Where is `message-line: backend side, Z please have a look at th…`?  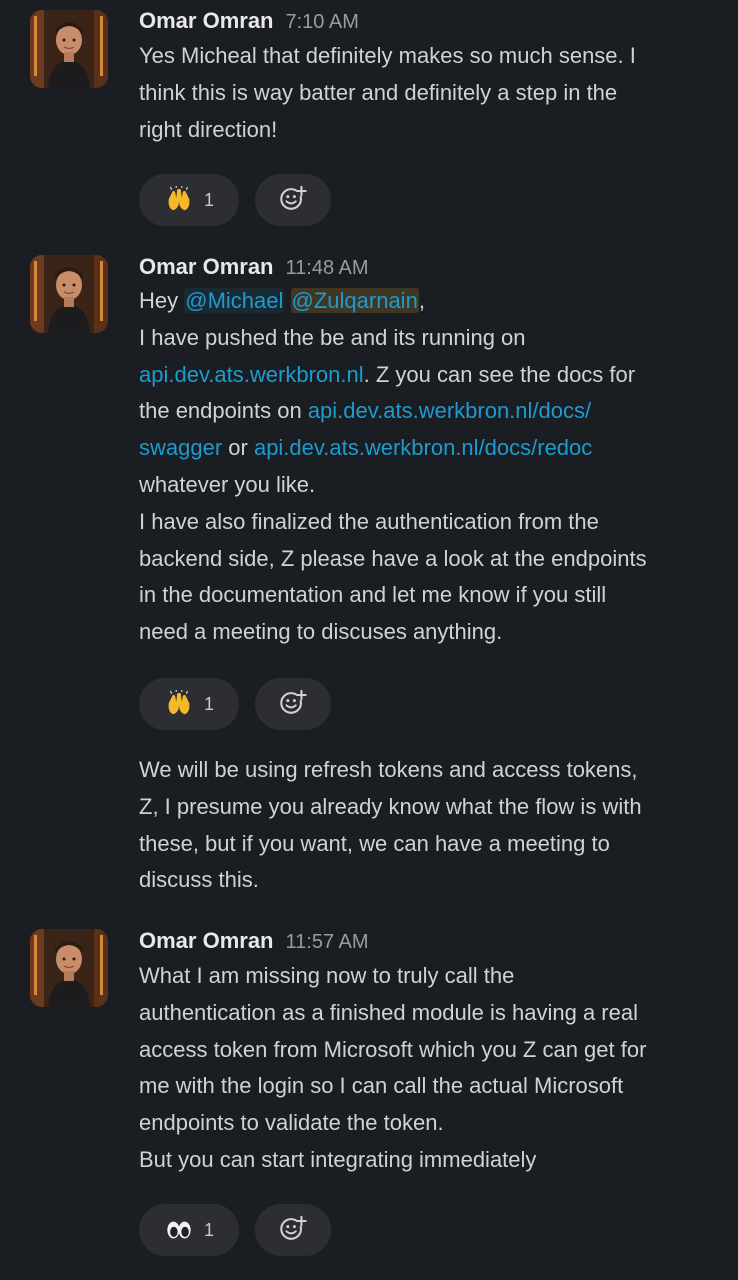 message-line: backend side, Z please have a look at th… is located at coordinates (393, 558).